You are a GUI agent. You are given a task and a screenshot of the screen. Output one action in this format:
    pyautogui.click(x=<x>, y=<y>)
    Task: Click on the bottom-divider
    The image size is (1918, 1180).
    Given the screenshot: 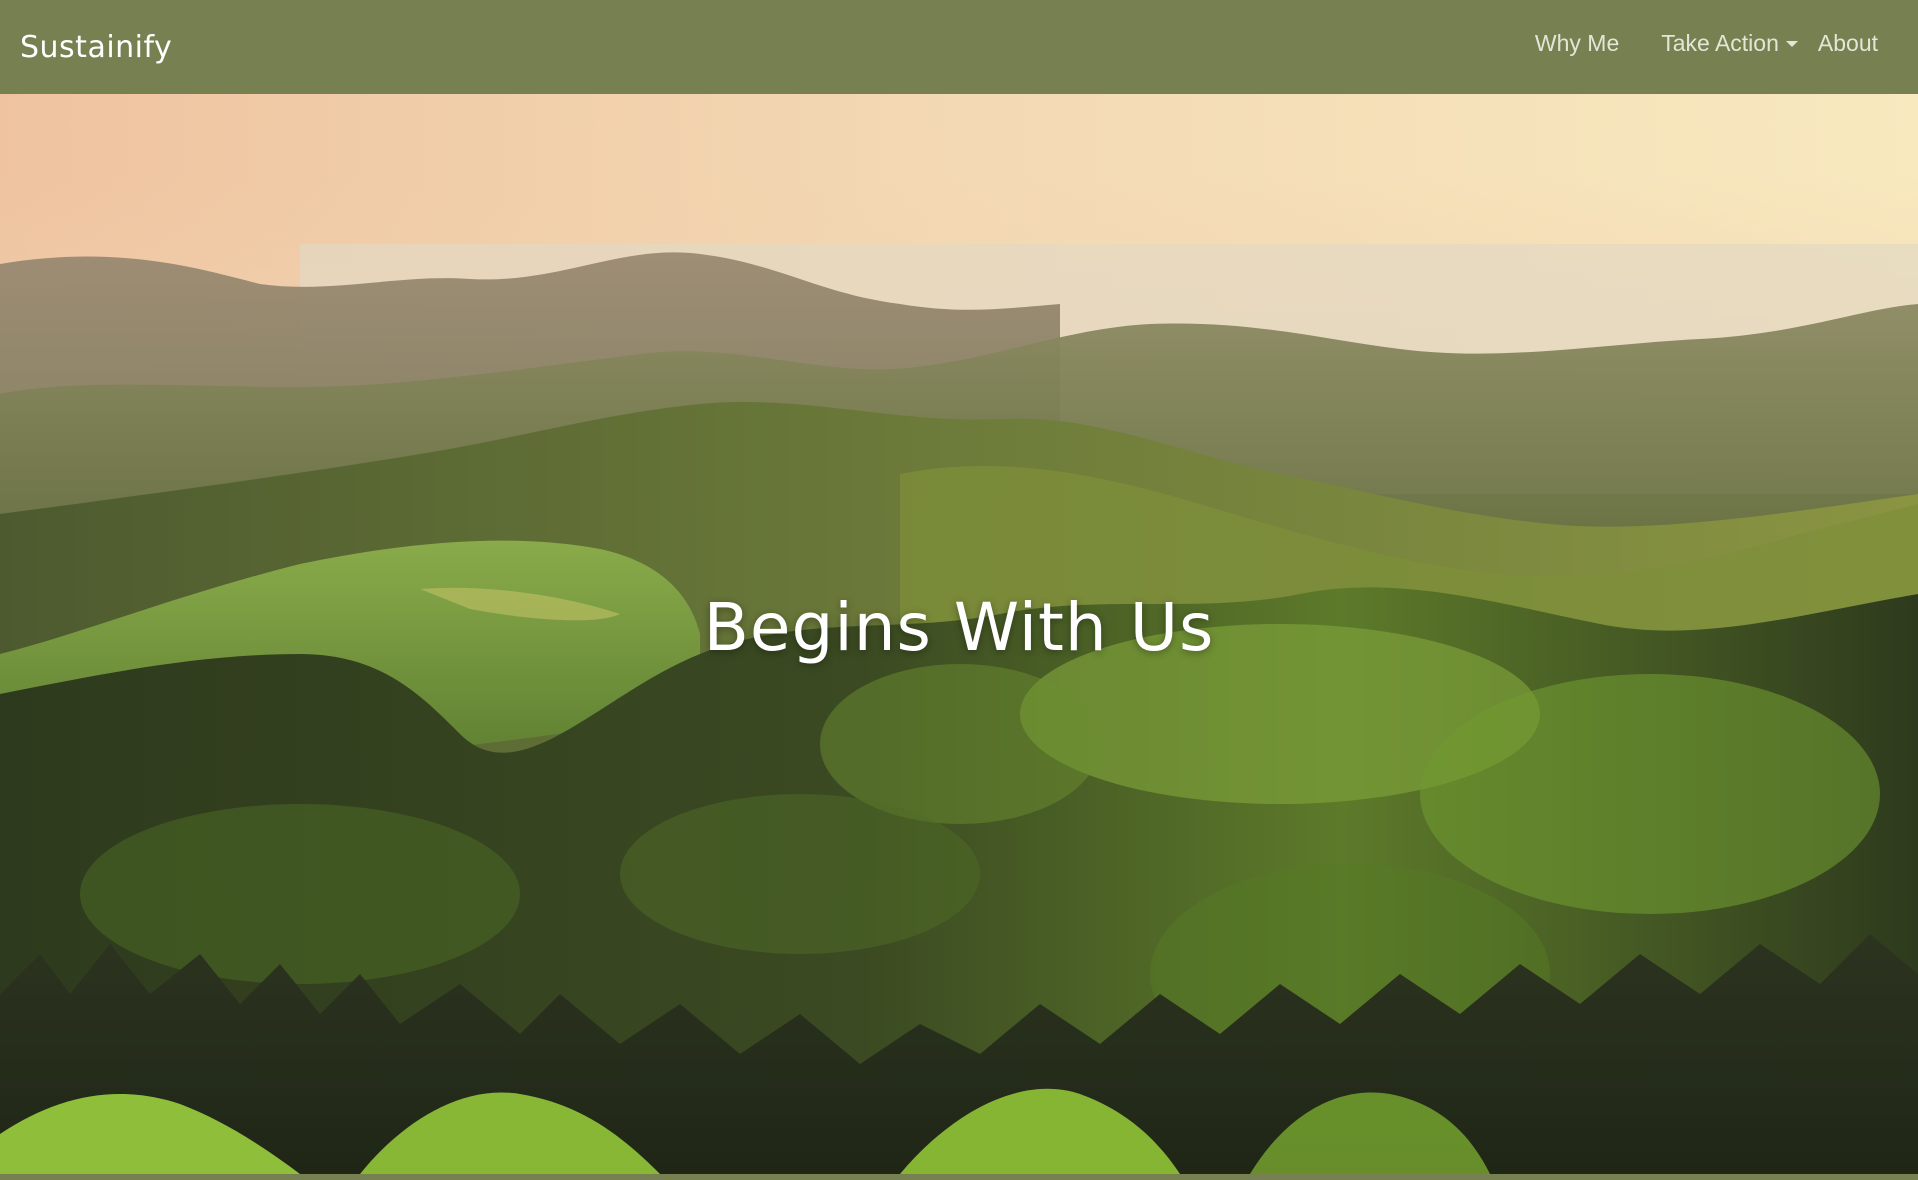 What is the action you would take?
    pyautogui.click(x=959, y=1177)
    